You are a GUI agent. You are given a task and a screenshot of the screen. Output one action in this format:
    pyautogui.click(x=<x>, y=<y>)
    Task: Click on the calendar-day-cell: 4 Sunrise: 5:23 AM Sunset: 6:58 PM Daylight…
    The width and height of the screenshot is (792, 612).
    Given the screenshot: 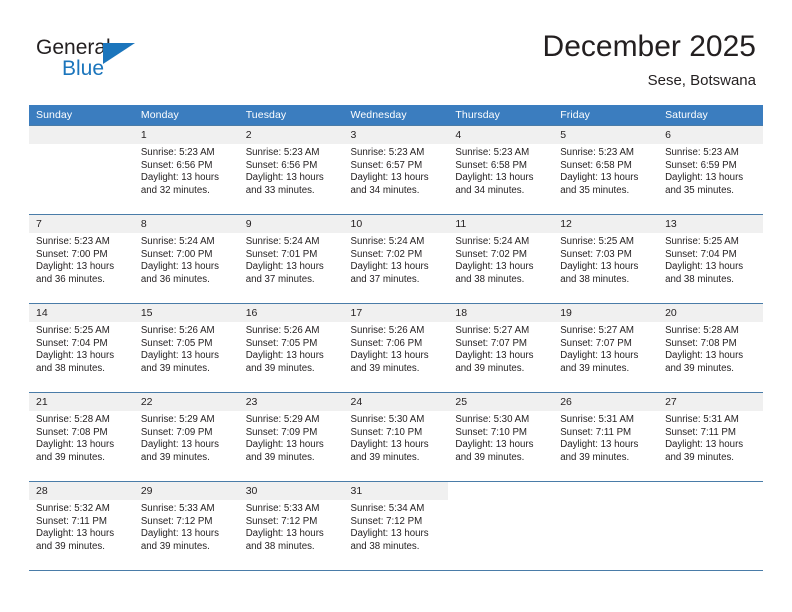 What is the action you would take?
    pyautogui.click(x=501, y=170)
    